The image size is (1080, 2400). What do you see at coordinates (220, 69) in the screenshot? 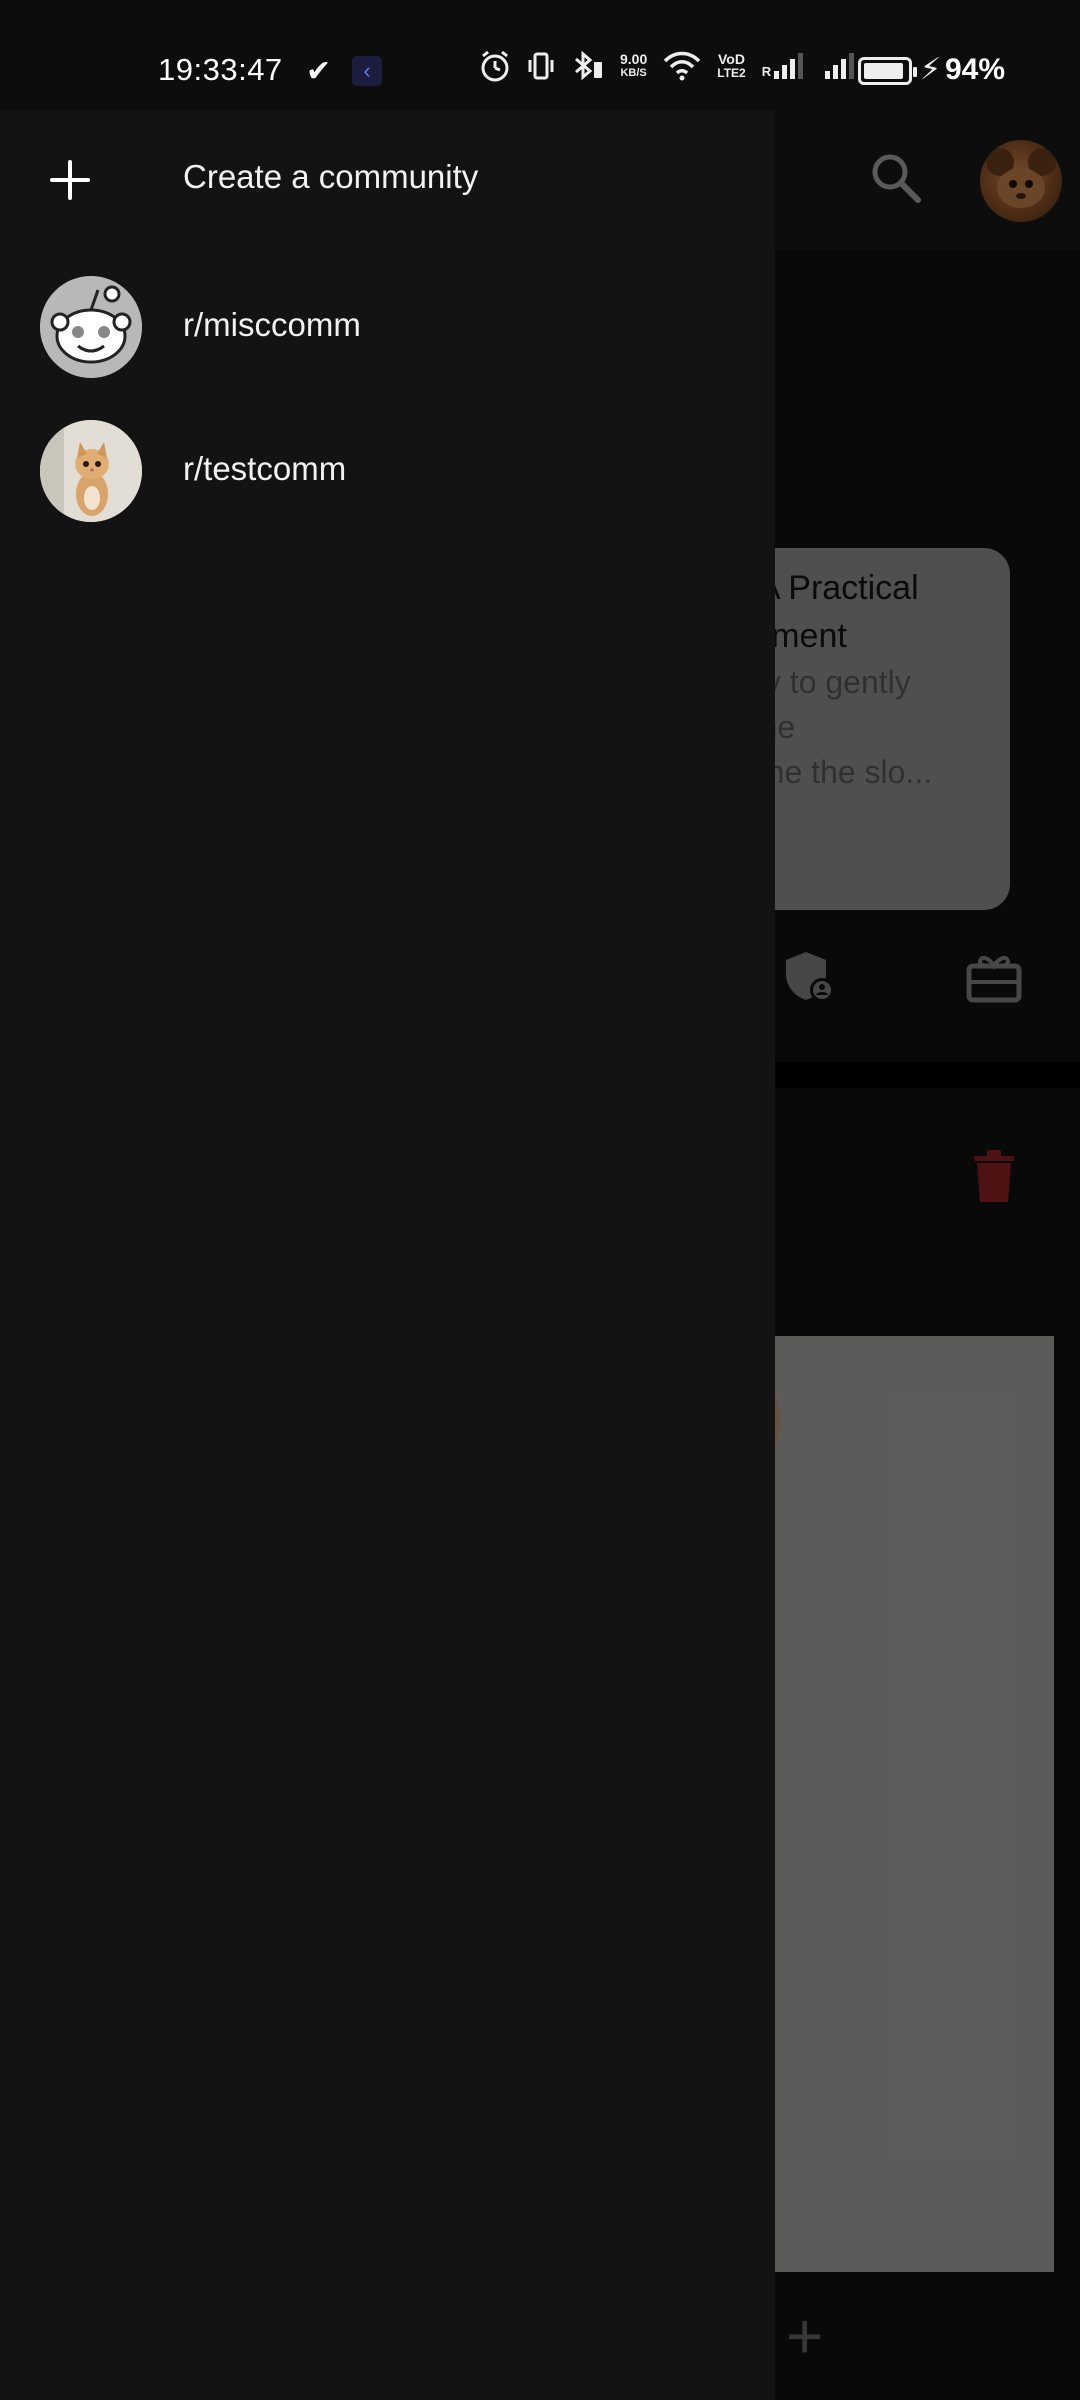
I see `clock: 19:33:47` at bounding box center [220, 69].